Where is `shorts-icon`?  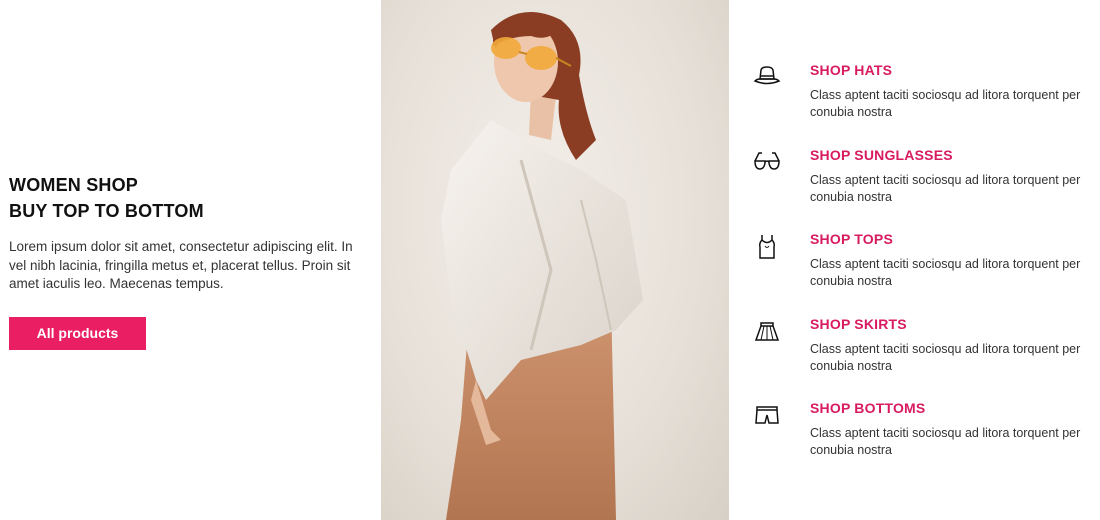 shorts-icon is located at coordinates (767, 415).